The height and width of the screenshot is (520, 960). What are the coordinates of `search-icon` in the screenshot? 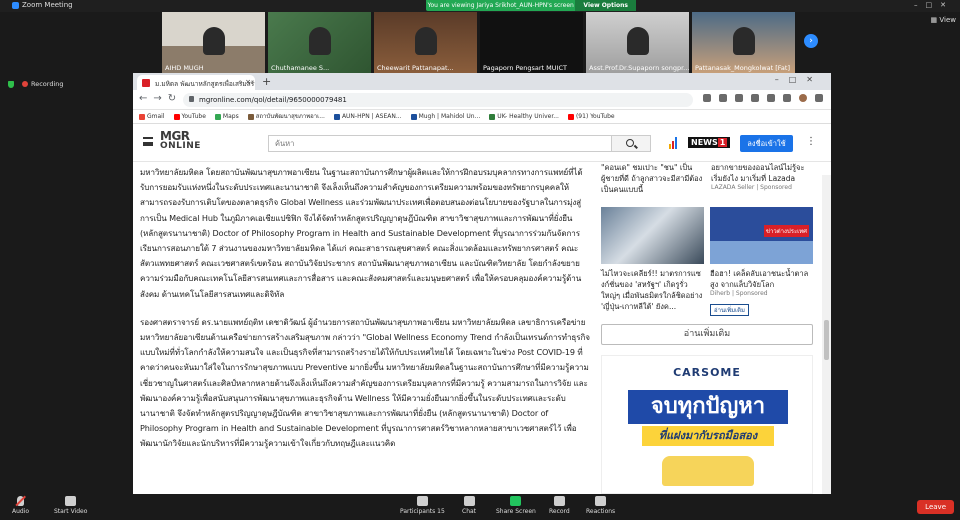 It's located at (631, 143).